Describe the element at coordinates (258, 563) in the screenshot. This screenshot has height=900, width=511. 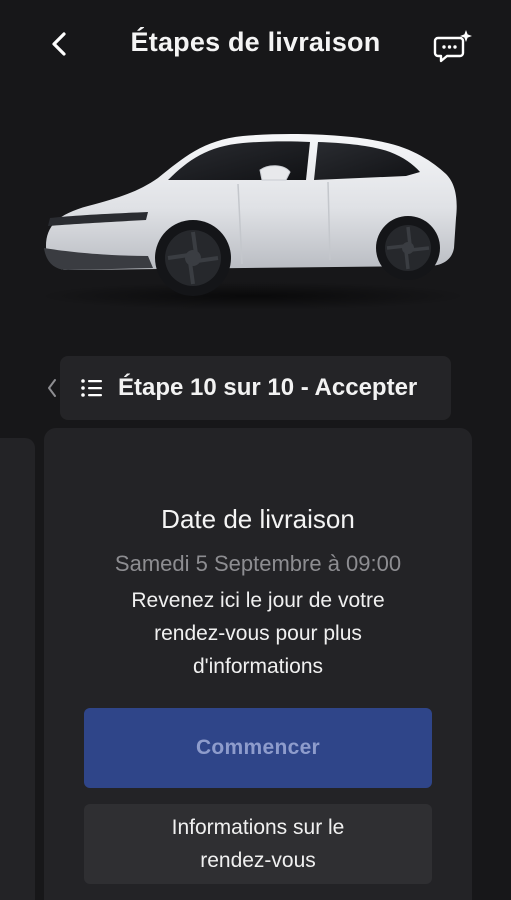
I see `delivery-date: Samedi 5 Septembre à 09:00` at that location.